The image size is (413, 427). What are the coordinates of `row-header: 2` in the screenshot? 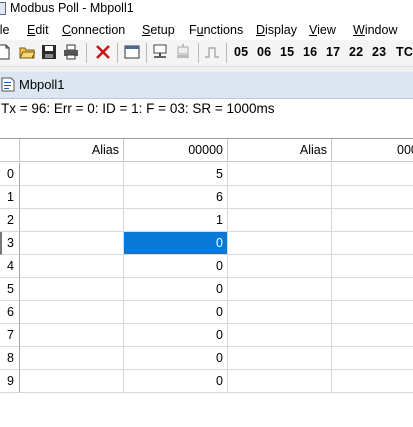 It's located at (10, 220).